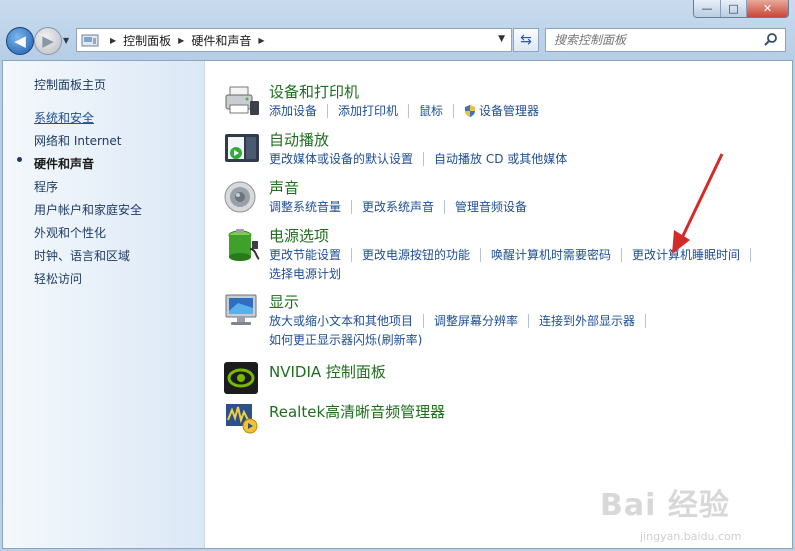 The height and width of the screenshot is (551, 795). I want to click on back-button: ◀, so click(20, 41).